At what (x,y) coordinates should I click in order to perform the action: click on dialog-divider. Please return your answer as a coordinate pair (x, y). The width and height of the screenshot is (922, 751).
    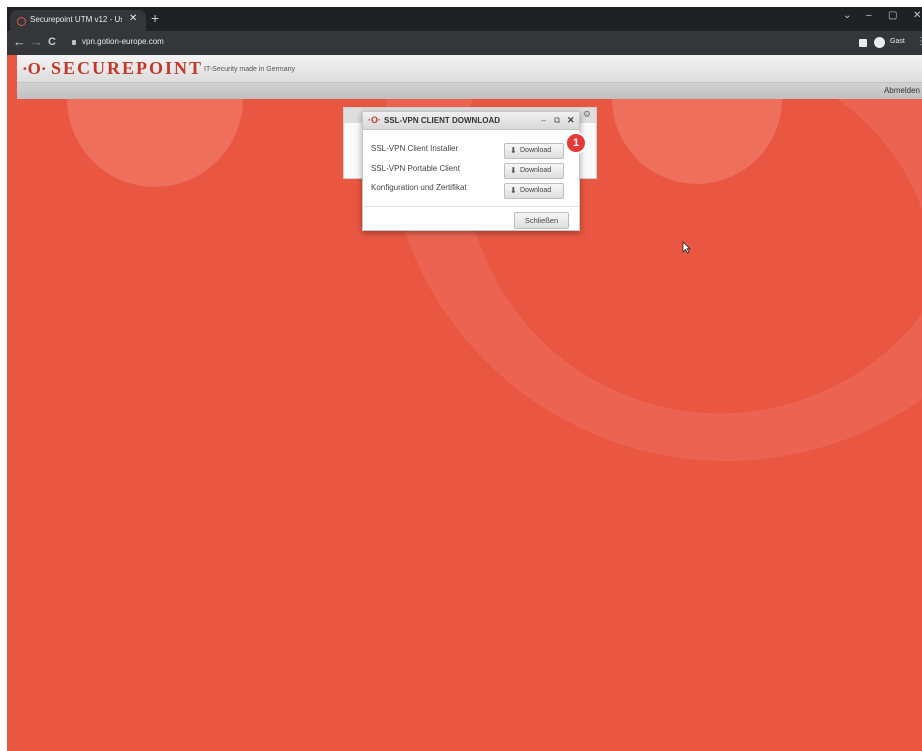
    Looking at the image, I should click on (471, 206).